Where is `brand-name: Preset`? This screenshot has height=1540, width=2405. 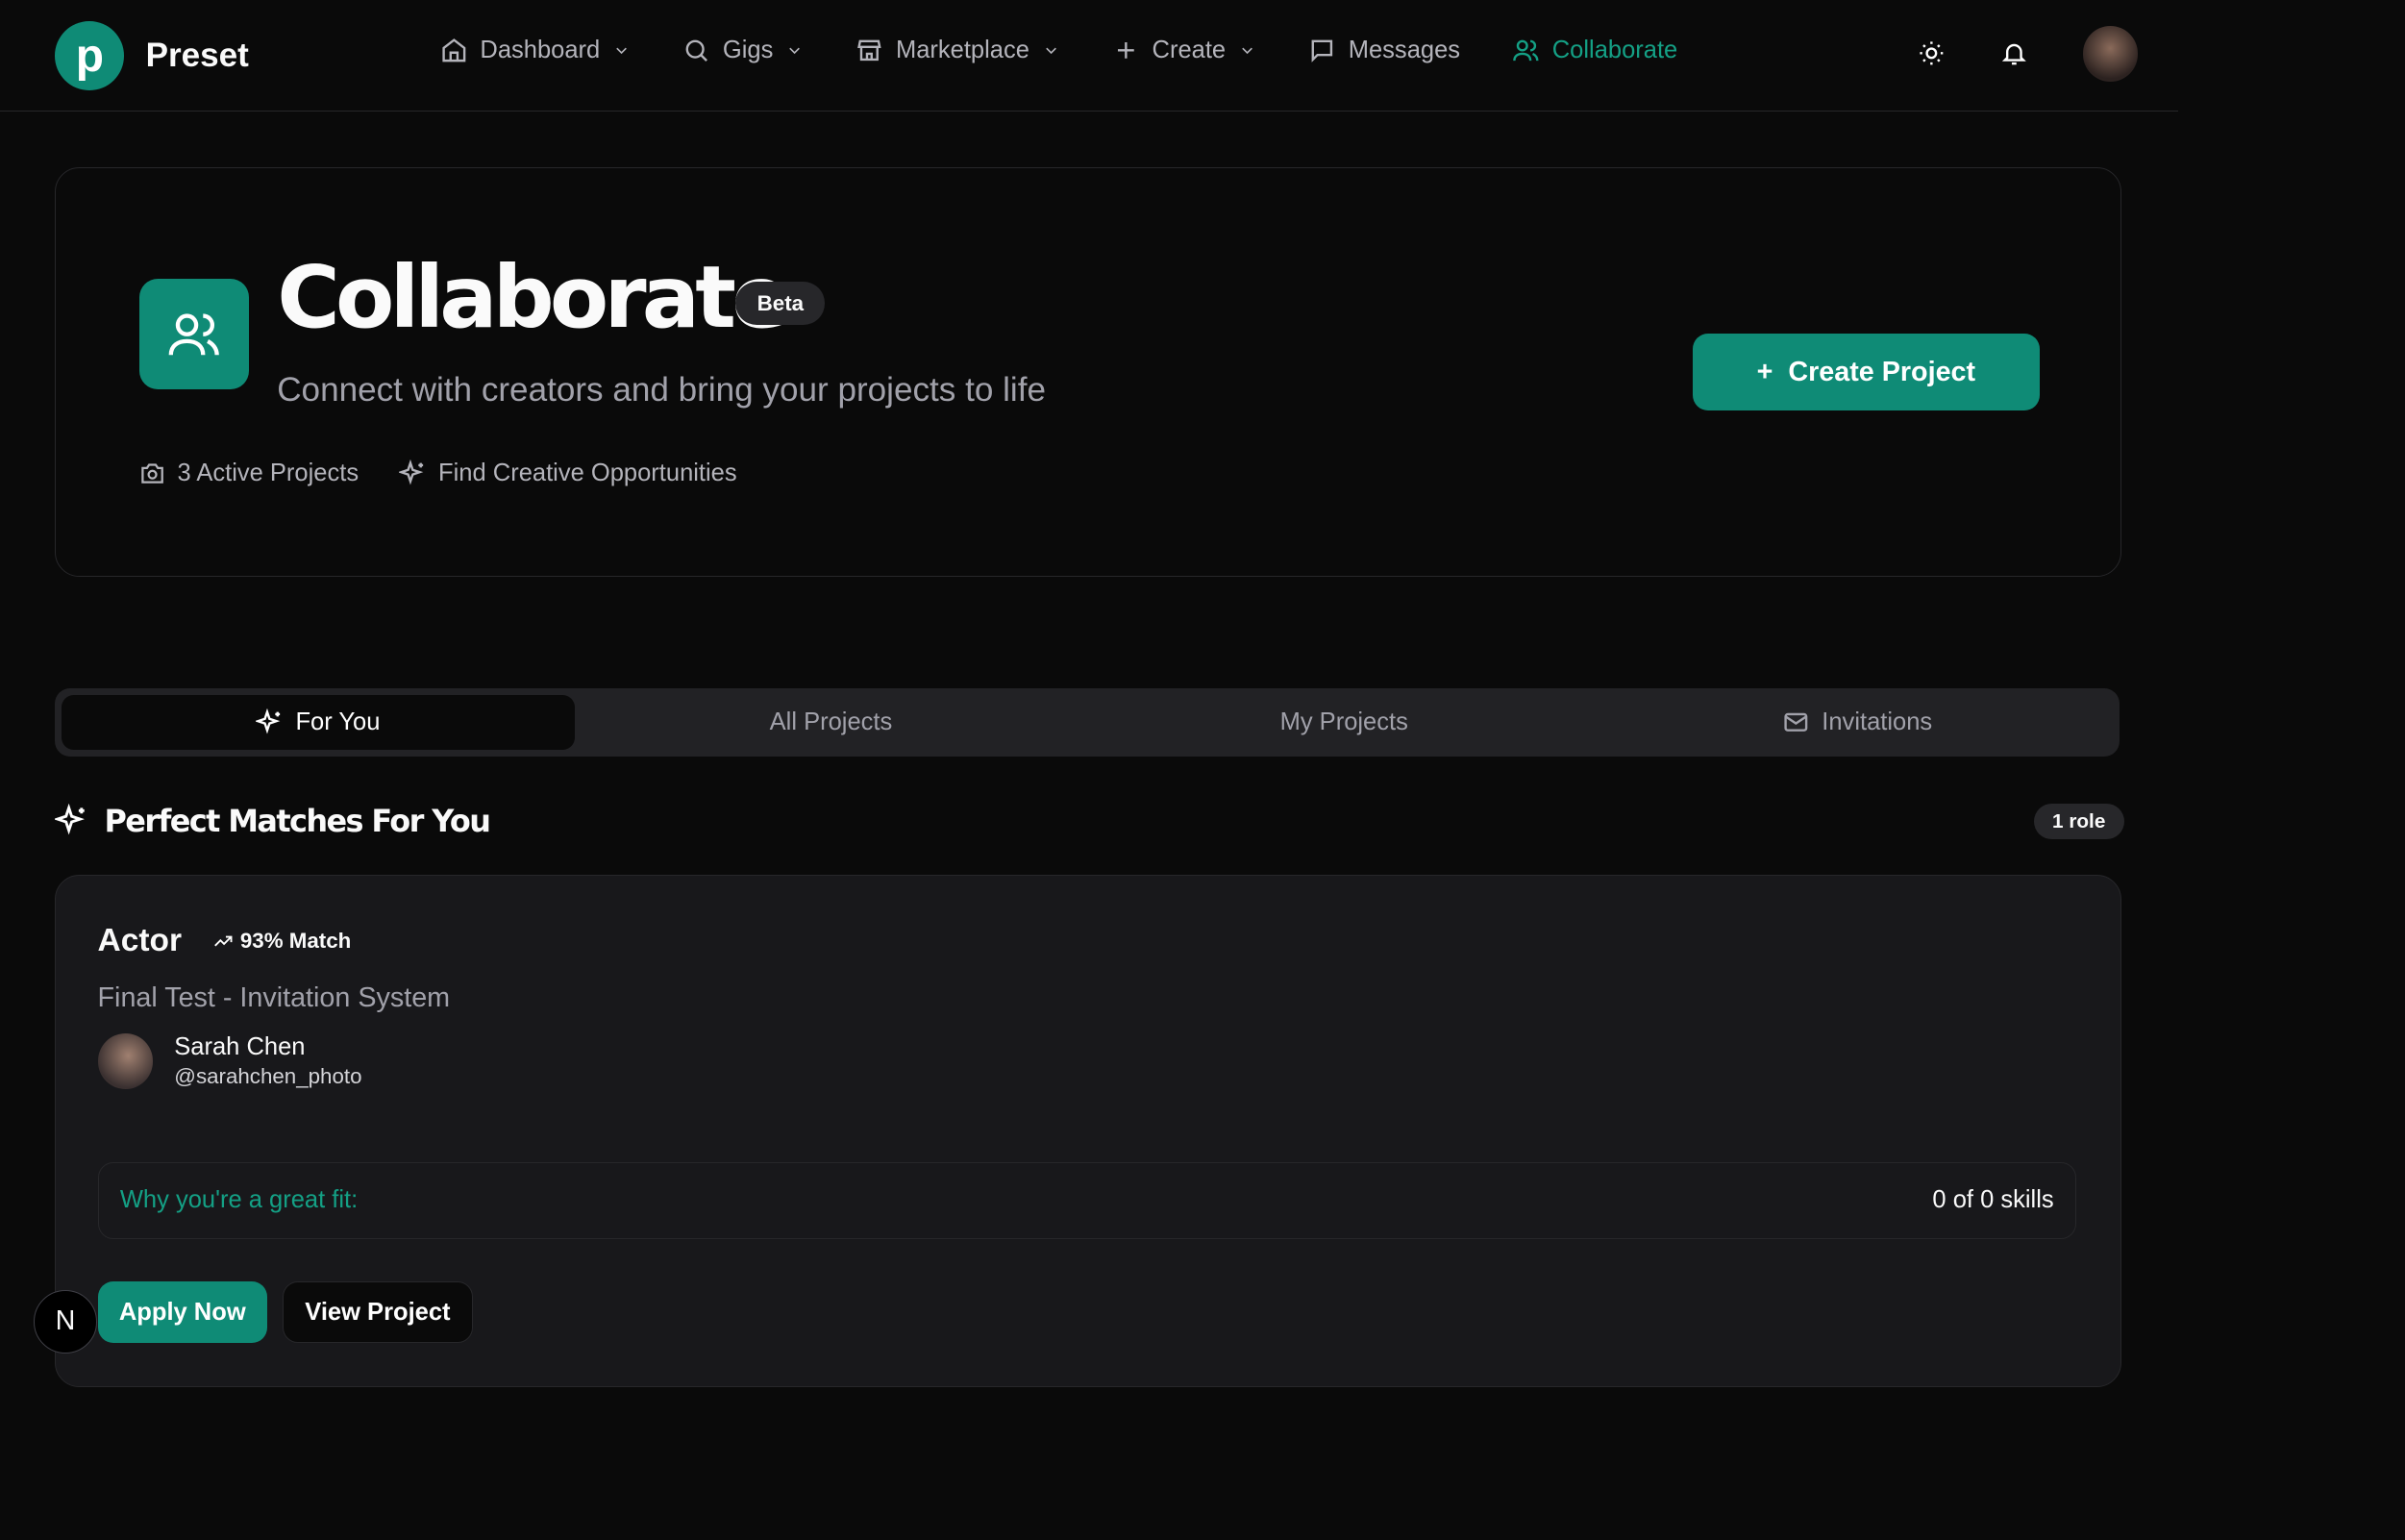 brand-name: Preset is located at coordinates (197, 56).